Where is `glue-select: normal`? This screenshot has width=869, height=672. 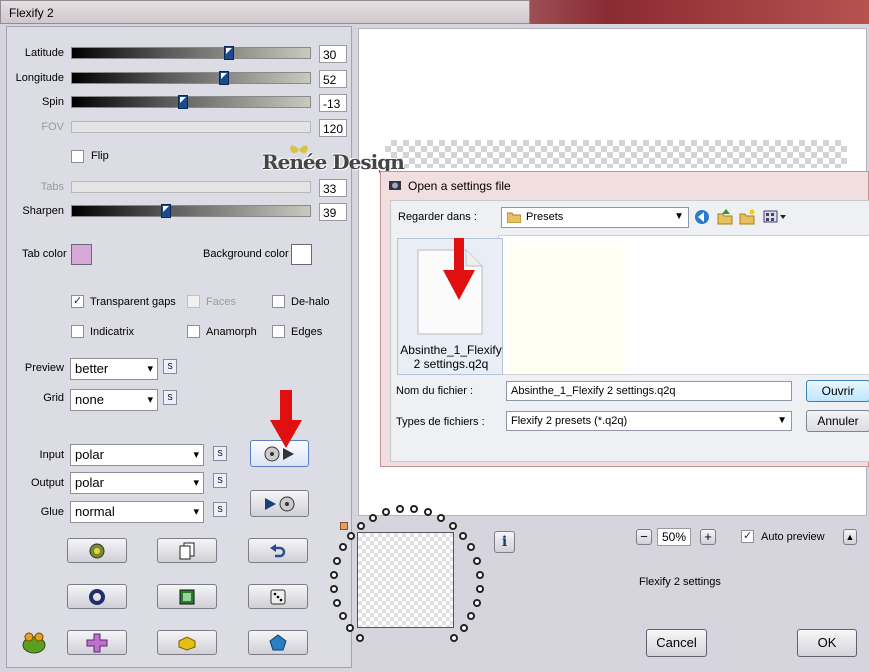 glue-select: normal is located at coordinates (137, 512).